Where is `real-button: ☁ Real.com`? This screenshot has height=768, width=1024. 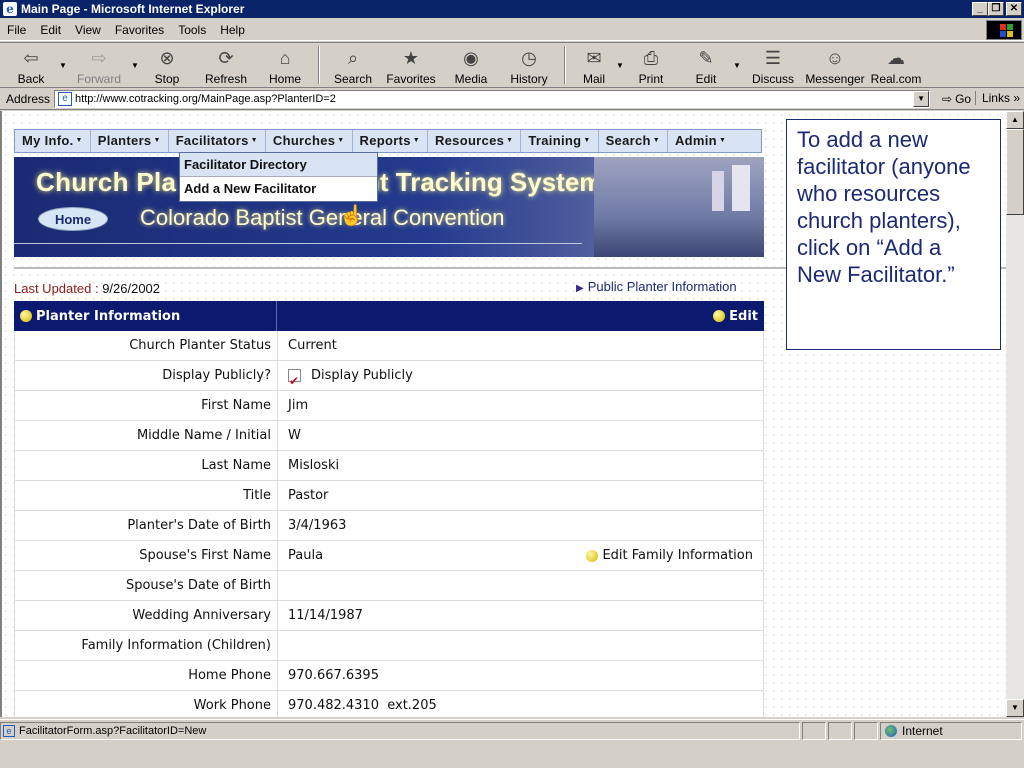
real-button: ☁ Real.com is located at coordinates (896, 65).